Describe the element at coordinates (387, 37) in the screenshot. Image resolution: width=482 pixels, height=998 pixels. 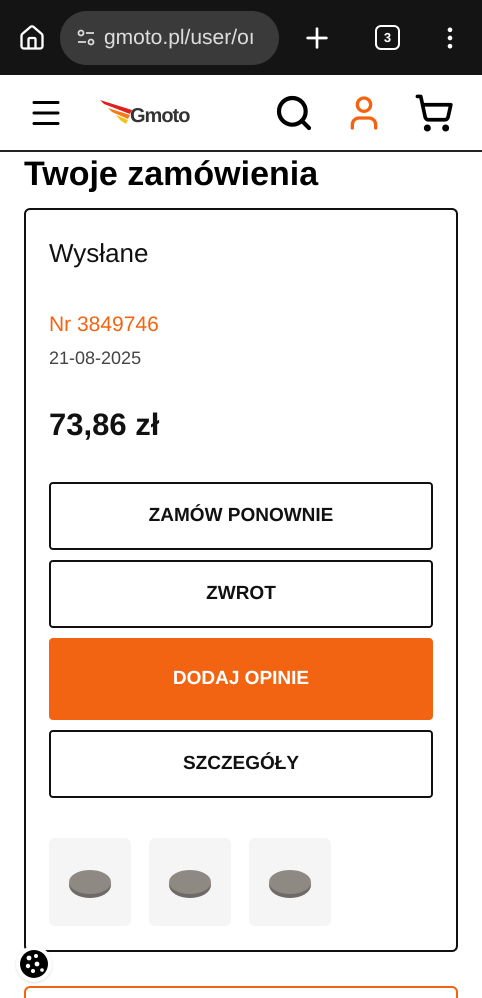
I see `tab-count: 3` at that location.